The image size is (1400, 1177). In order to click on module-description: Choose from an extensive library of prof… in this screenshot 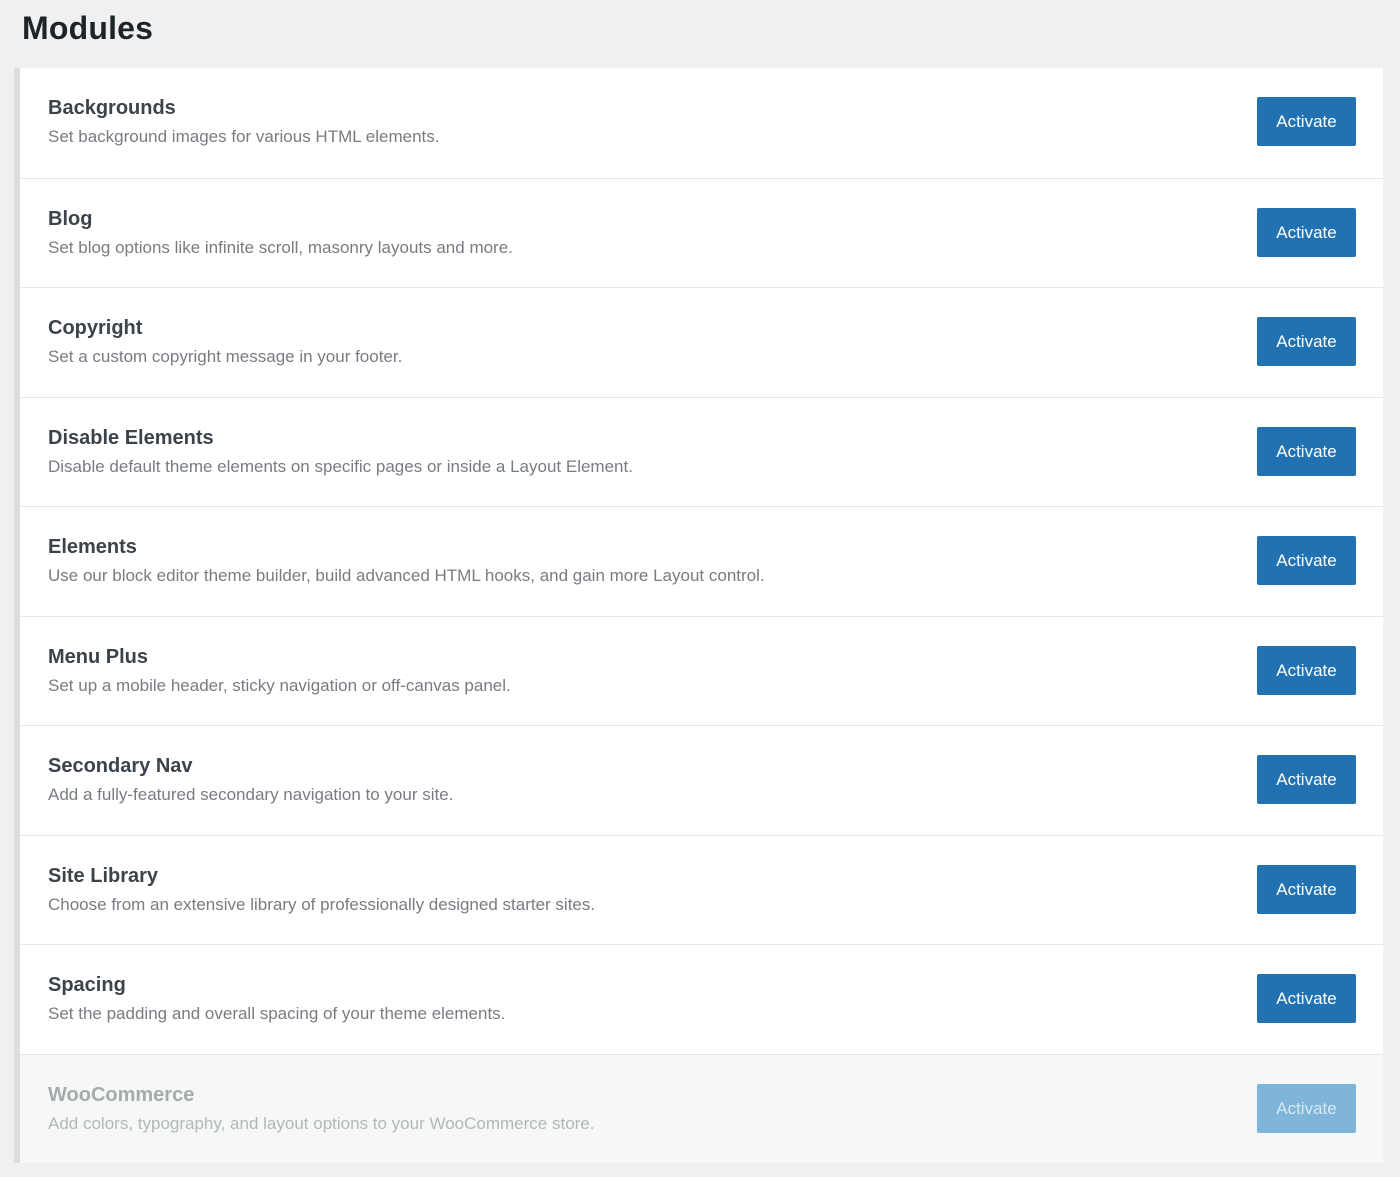, I will do `click(322, 904)`.